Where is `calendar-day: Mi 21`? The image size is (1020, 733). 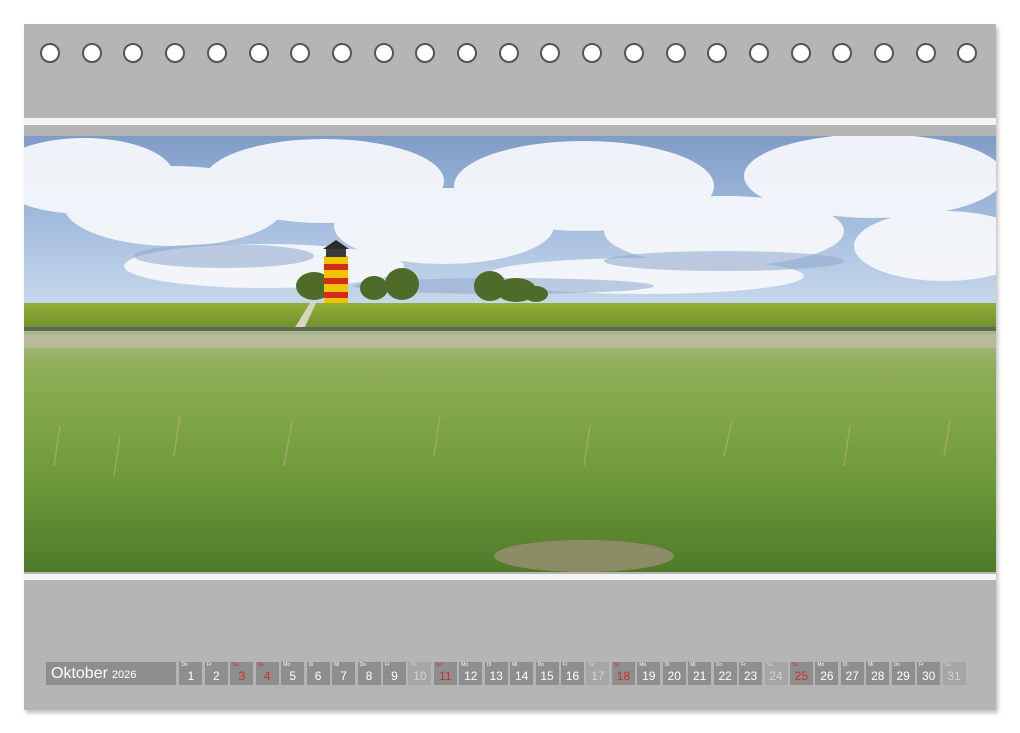 calendar-day: Mi 21 is located at coordinates (700, 673).